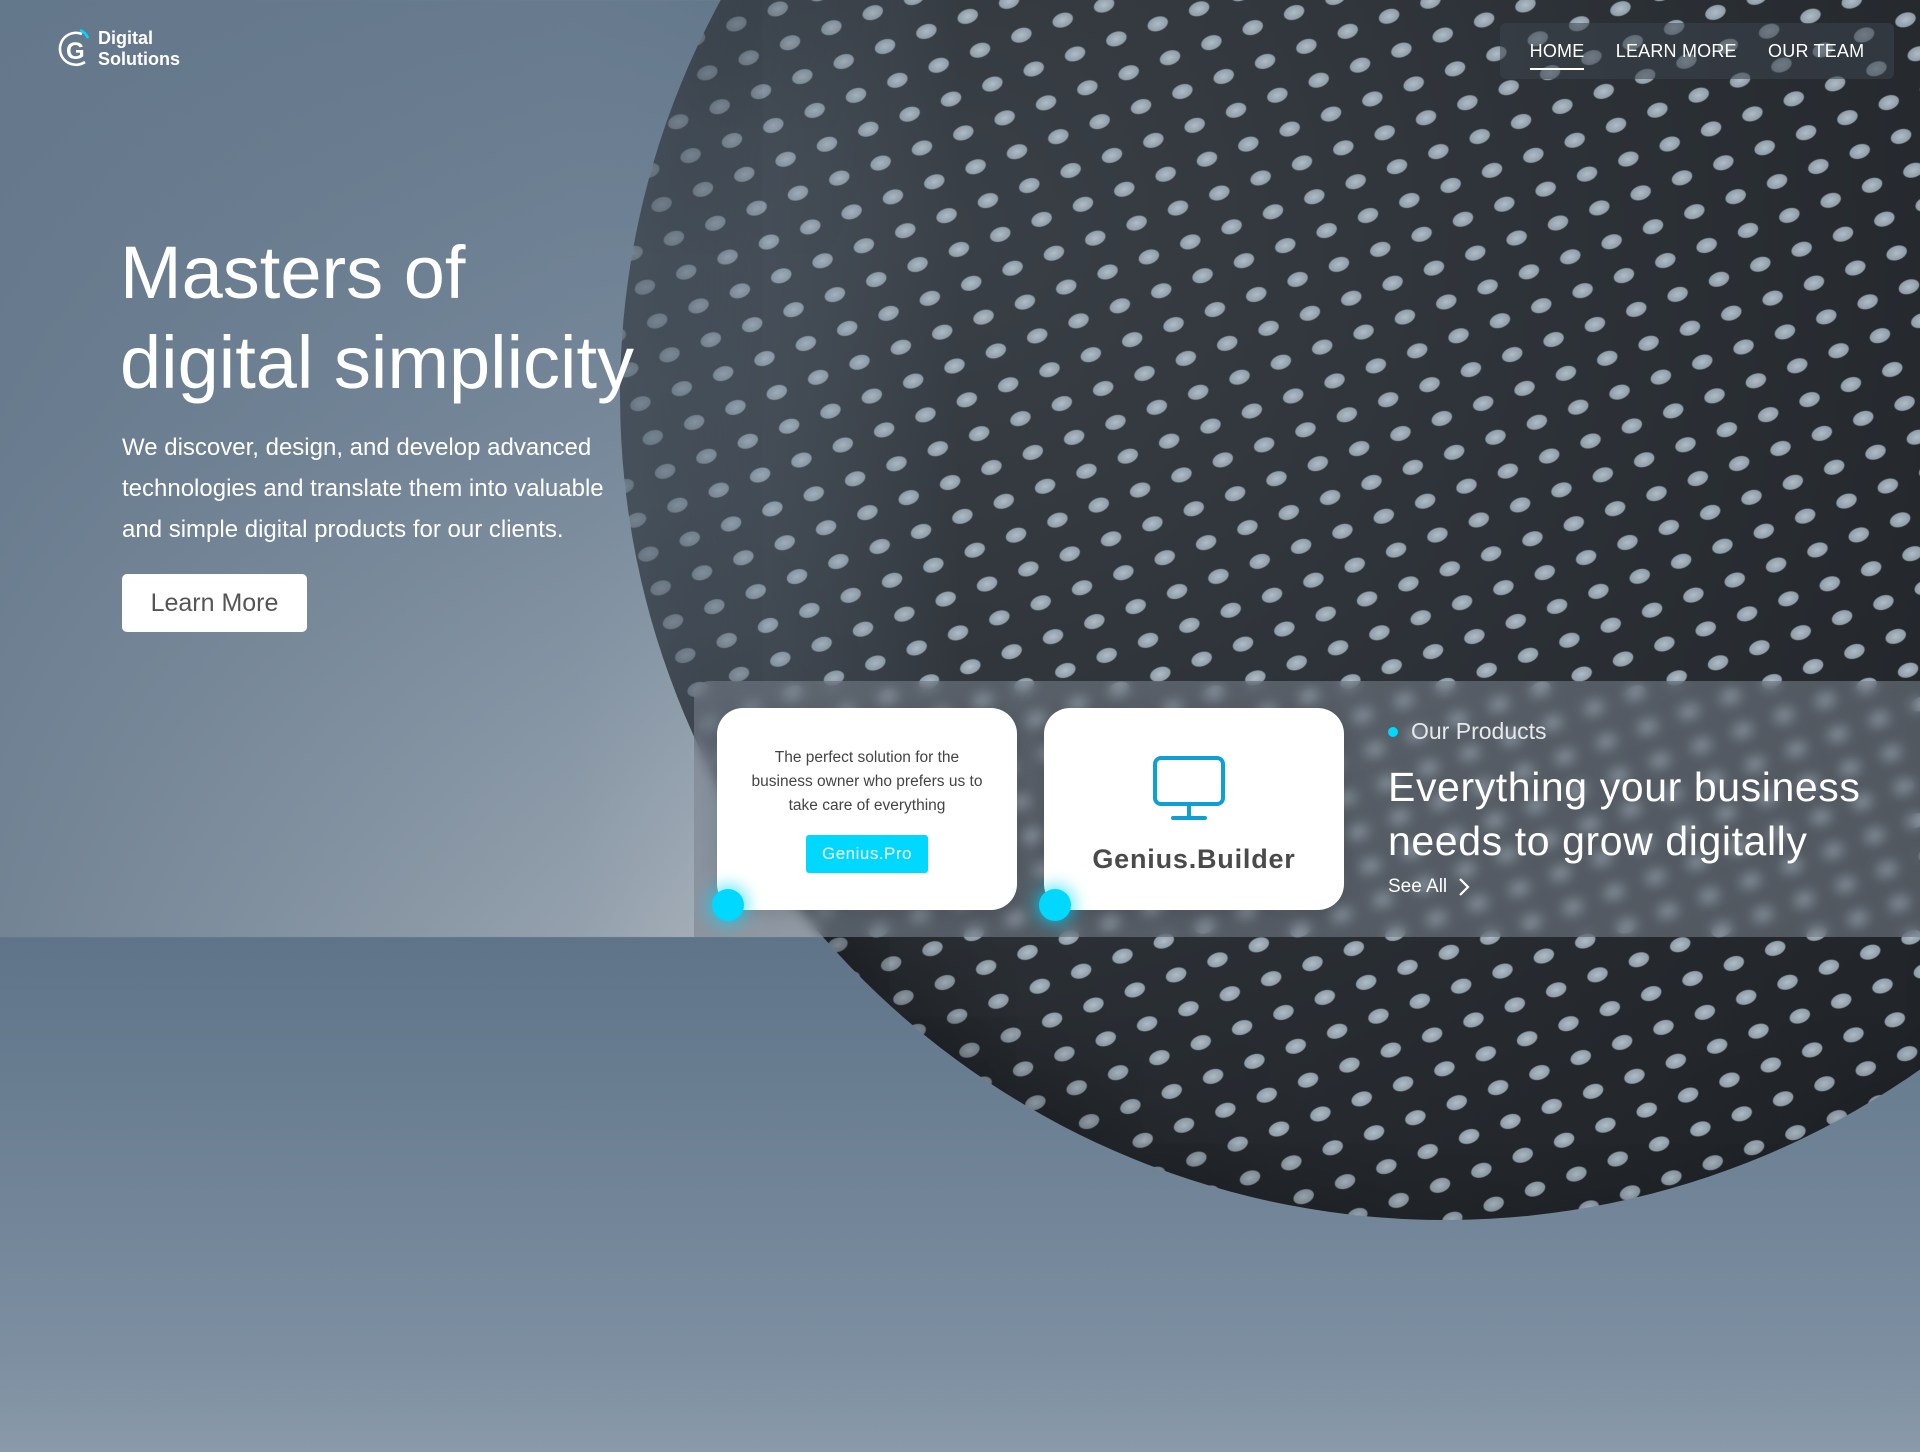 This screenshot has width=1920, height=1452. I want to click on products-heading-line-2: needs to grow digitally, so click(1598, 841).